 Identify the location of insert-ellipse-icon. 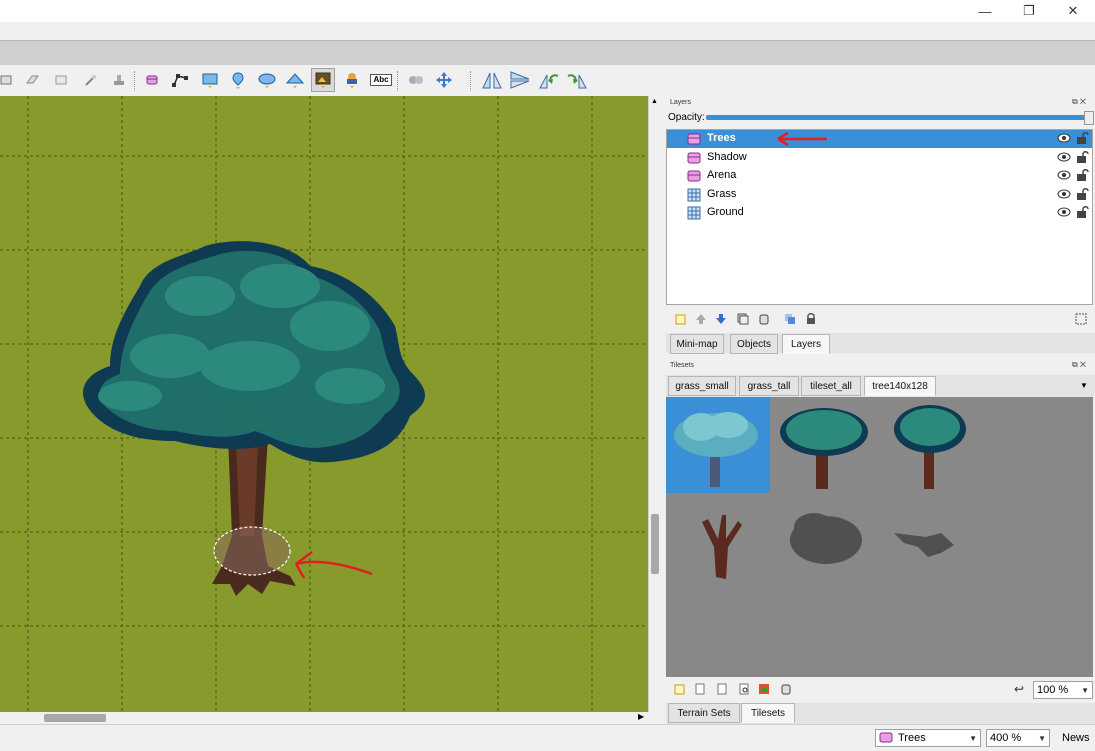
(267, 80).